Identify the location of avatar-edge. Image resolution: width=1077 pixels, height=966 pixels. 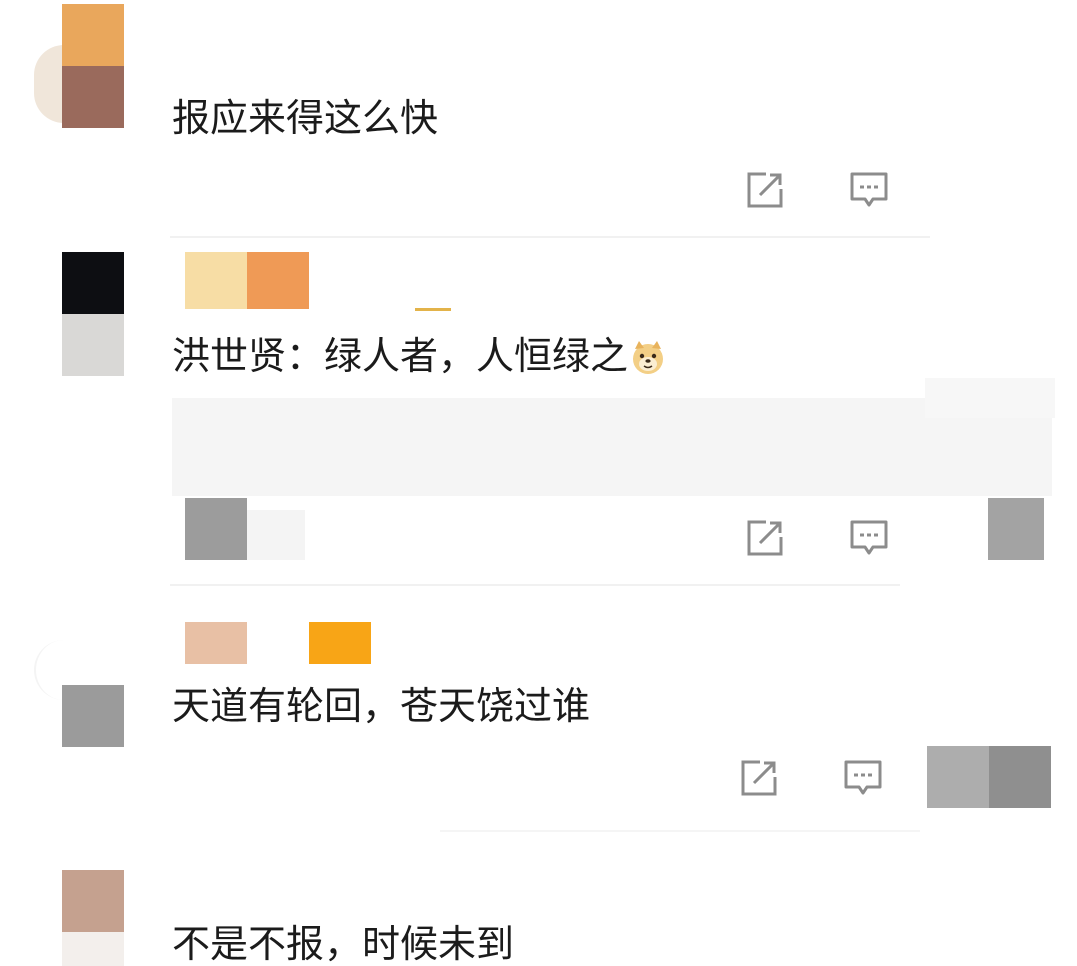
(49, 84).